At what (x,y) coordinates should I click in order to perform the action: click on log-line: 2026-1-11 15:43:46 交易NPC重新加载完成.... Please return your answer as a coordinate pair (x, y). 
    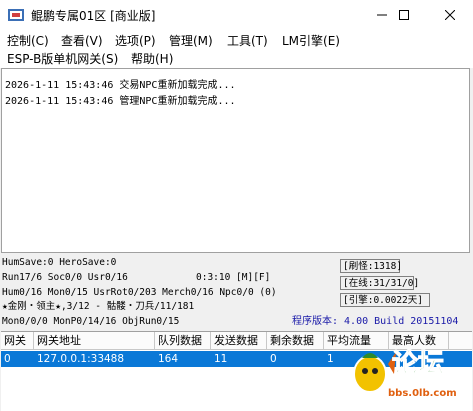
    Looking at the image, I should click on (120, 85).